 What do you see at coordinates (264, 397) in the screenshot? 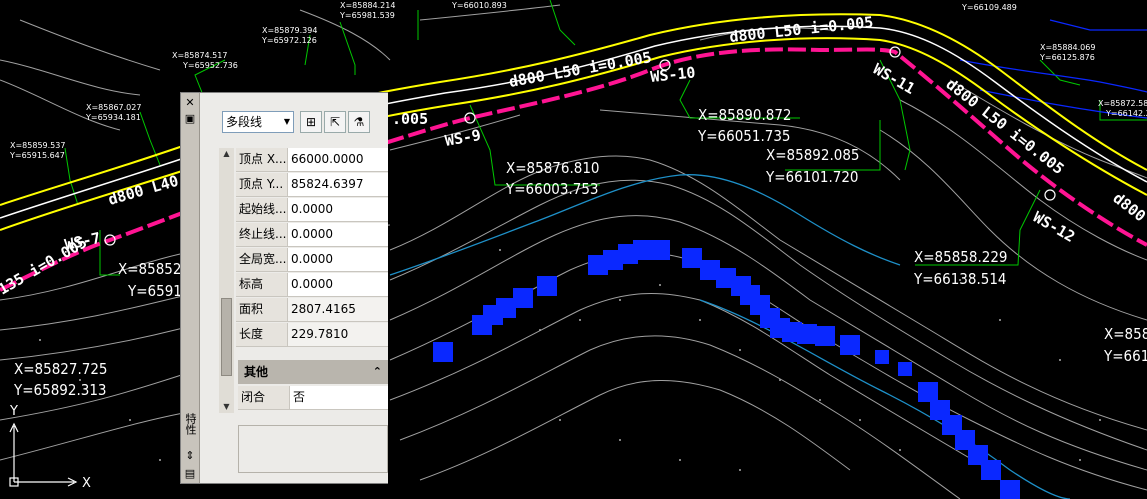
I see `property-label: 闭合` at bounding box center [264, 397].